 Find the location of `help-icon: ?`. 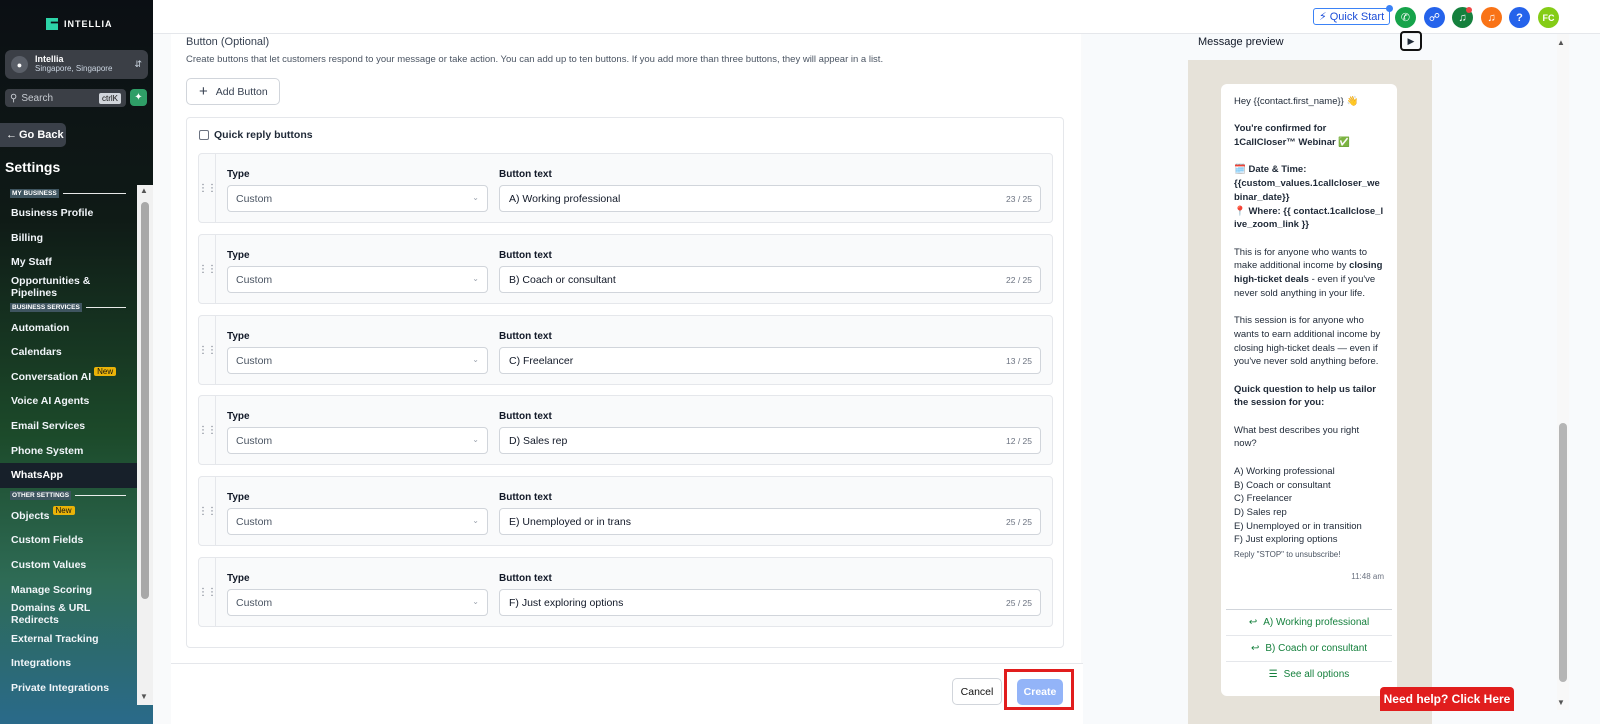

help-icon: ? is located at coordinates (1519, 17).